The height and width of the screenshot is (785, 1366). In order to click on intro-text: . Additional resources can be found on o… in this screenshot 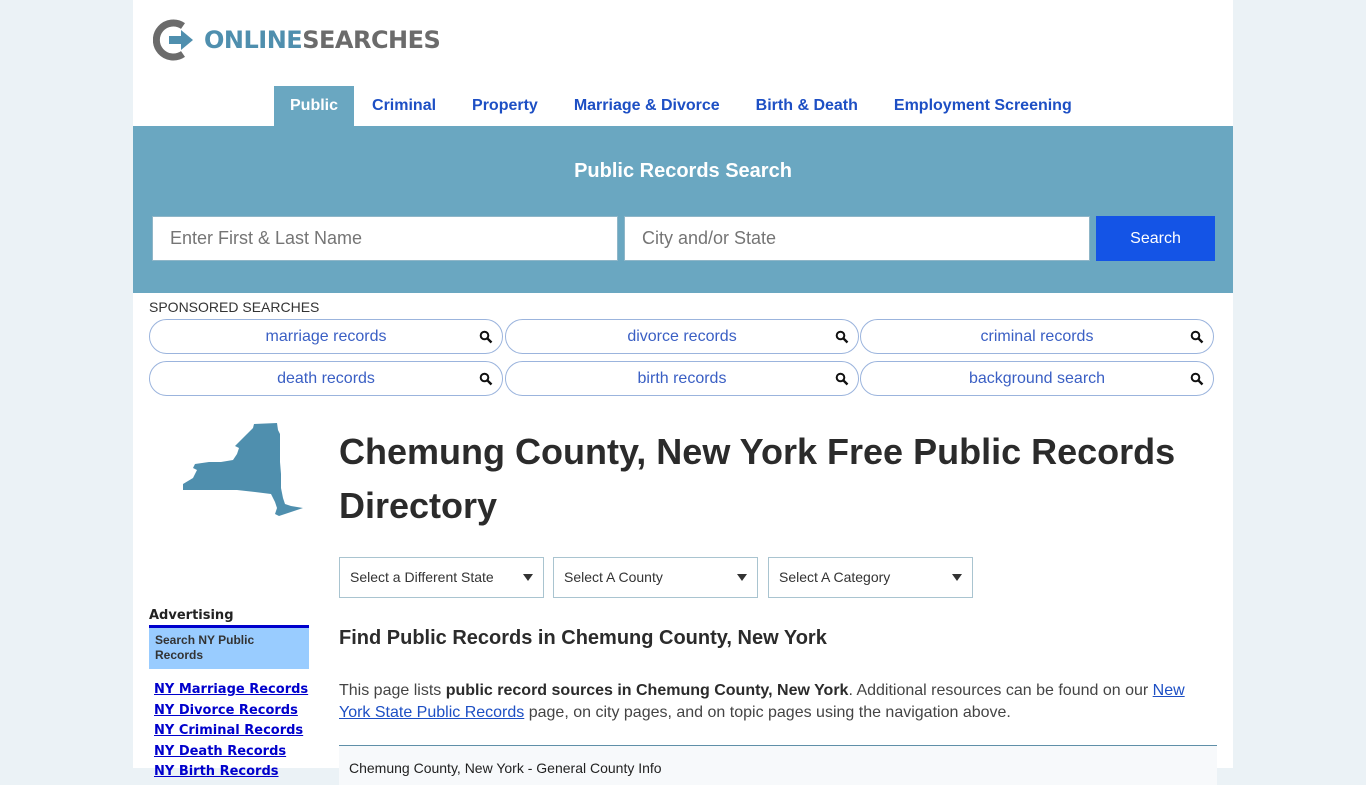, I will do `click(1000, 690)`.